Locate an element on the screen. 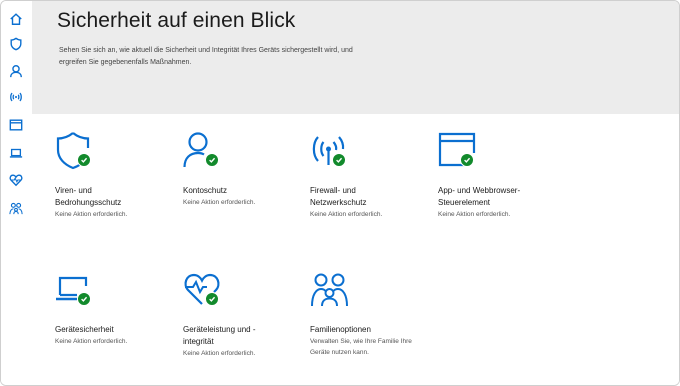 Image resolution: width=680 pixels, height=386 pixels. tile-title: Firewall- und Netzwerkschutz is located at coordinates (338, 196).